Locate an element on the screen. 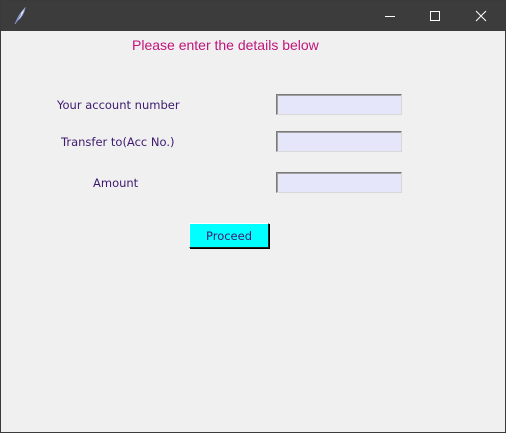 The image size is (506, 433). amount-label: Amount is located at coordinates (116, 183).